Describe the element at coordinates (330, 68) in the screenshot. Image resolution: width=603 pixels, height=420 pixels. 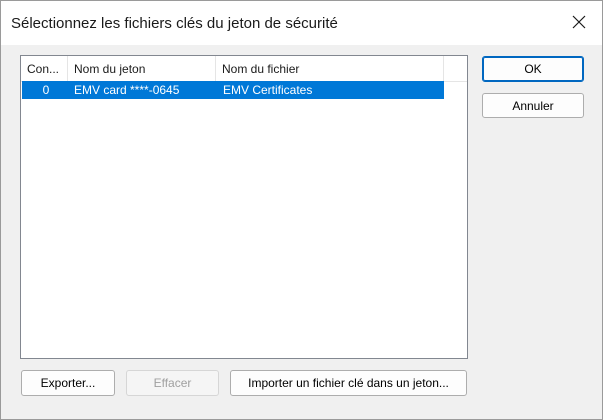
I see `column-header-file-name: Nom du fichier` at that location.